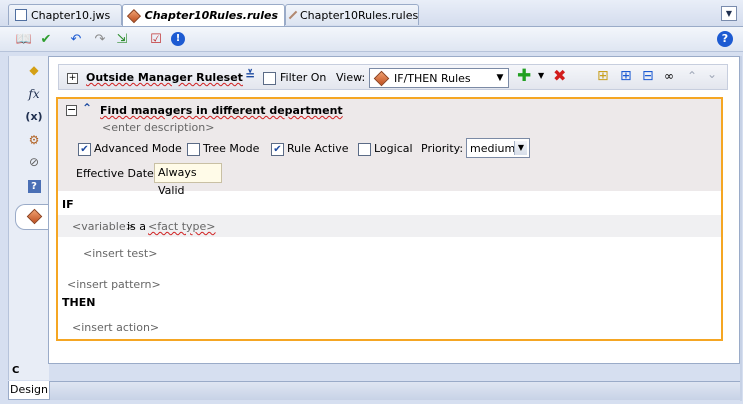  I want to click on if-label: IF, so click(68, 204).